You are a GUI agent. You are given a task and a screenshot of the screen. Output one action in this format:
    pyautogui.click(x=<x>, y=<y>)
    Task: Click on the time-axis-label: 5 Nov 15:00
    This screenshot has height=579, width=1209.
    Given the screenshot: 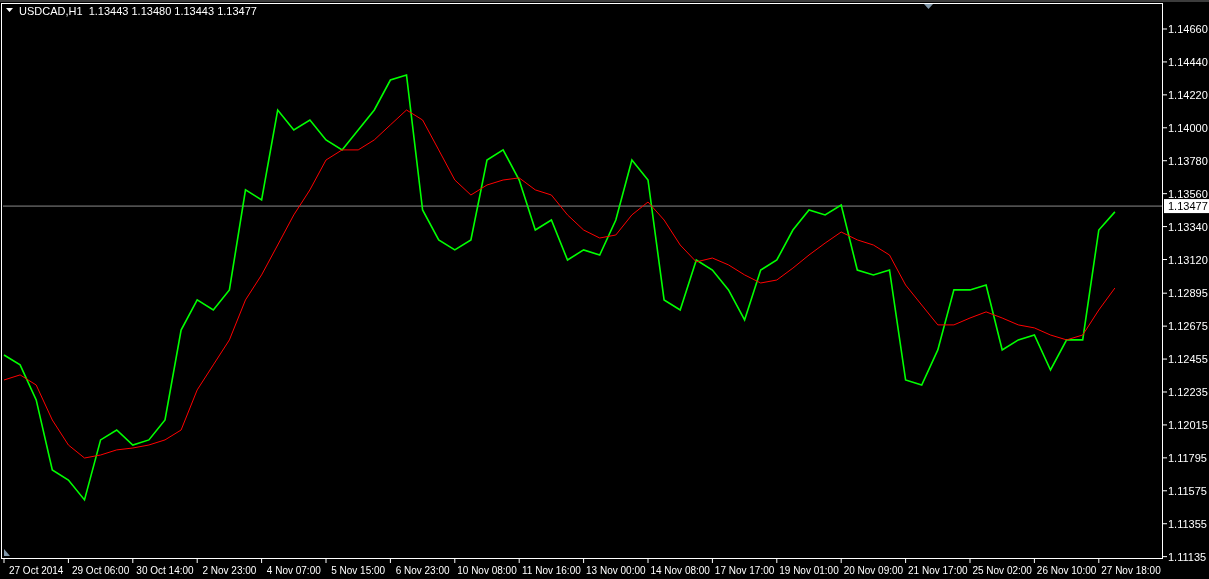 What is the action you would take?
    pyautogui.click(x=358, y=570)
    